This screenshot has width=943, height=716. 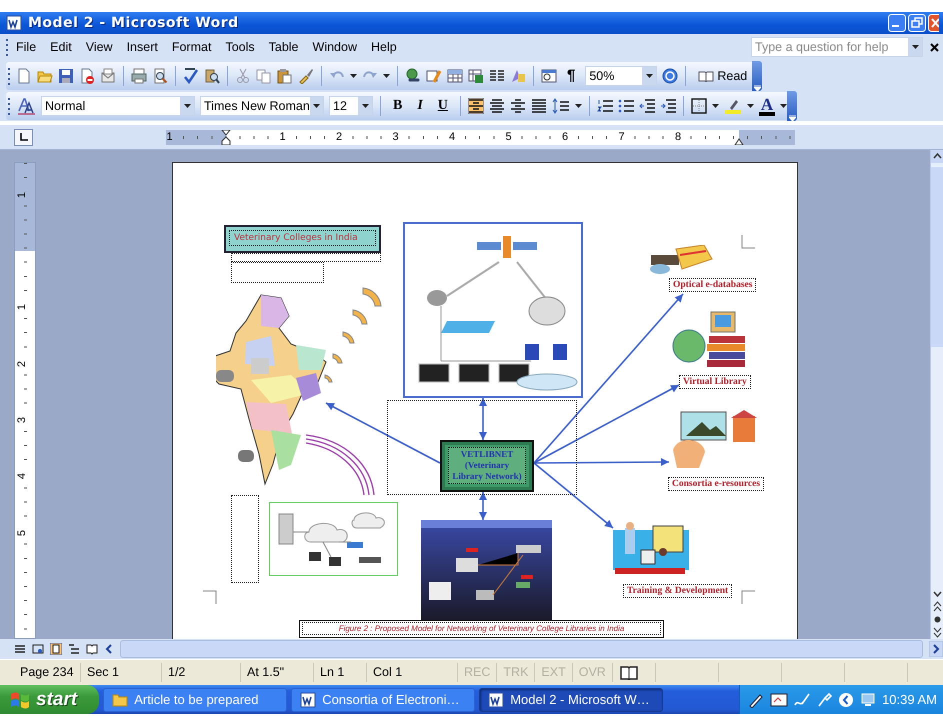 I want to click on web-layout-icon, so click(x=38, y=649).